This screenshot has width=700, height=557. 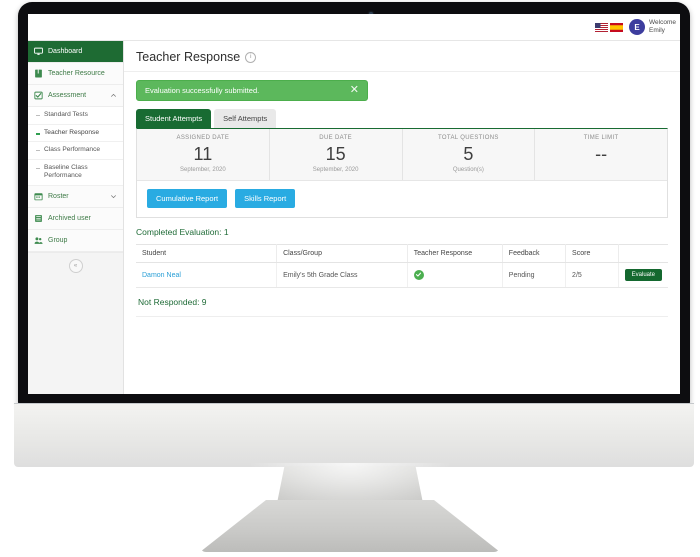 I want to click on sidebar-item-group: Group, so click(x=75, y=240).